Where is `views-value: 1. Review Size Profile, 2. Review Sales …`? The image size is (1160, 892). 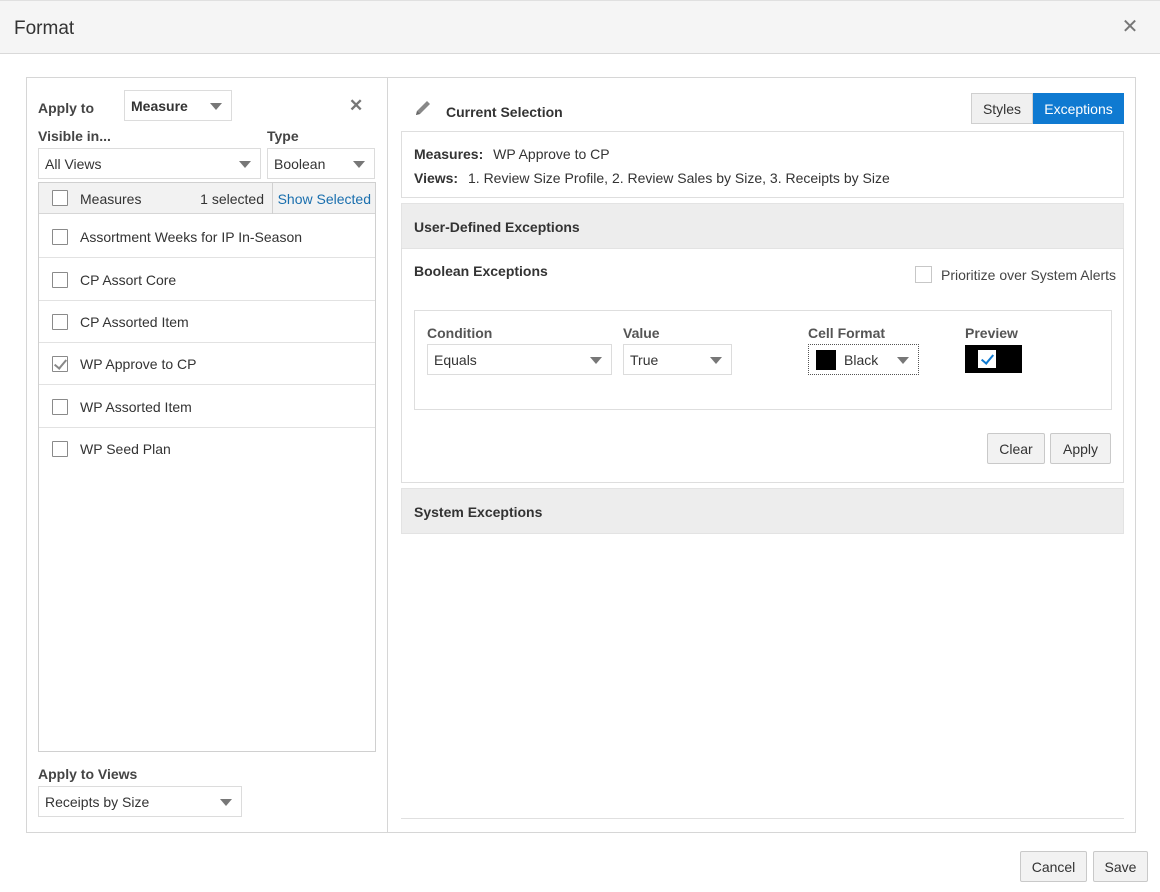 views-value: 1. Review Size Profile, 2. Review Sales … is located at coordinates (679, 178).